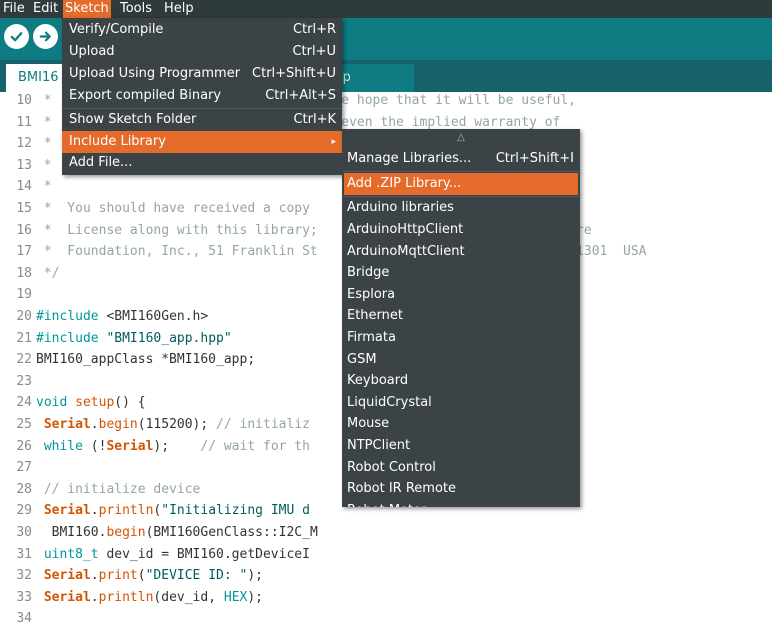 This screenshot has width=772, height=630. I want to click on library-item-label: Ethernet, so click(375, 316).